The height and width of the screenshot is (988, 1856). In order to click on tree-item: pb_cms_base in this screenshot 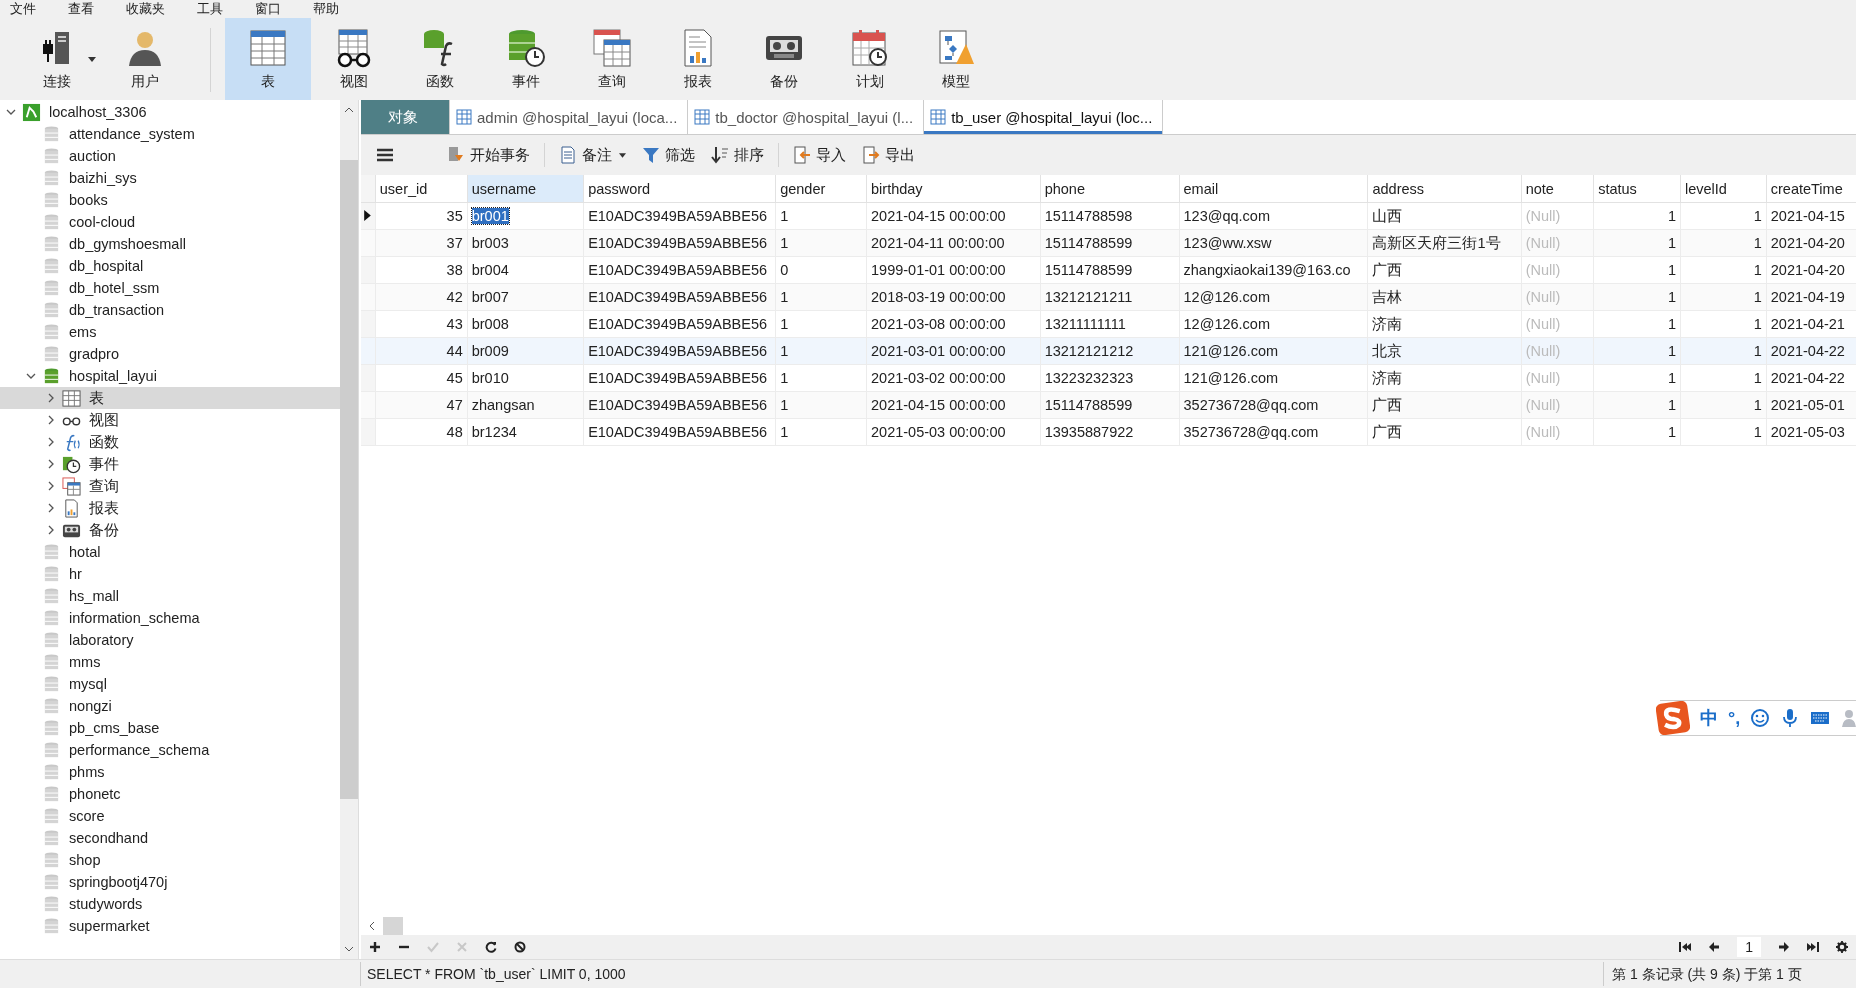, I will do `click(170, 728)`.